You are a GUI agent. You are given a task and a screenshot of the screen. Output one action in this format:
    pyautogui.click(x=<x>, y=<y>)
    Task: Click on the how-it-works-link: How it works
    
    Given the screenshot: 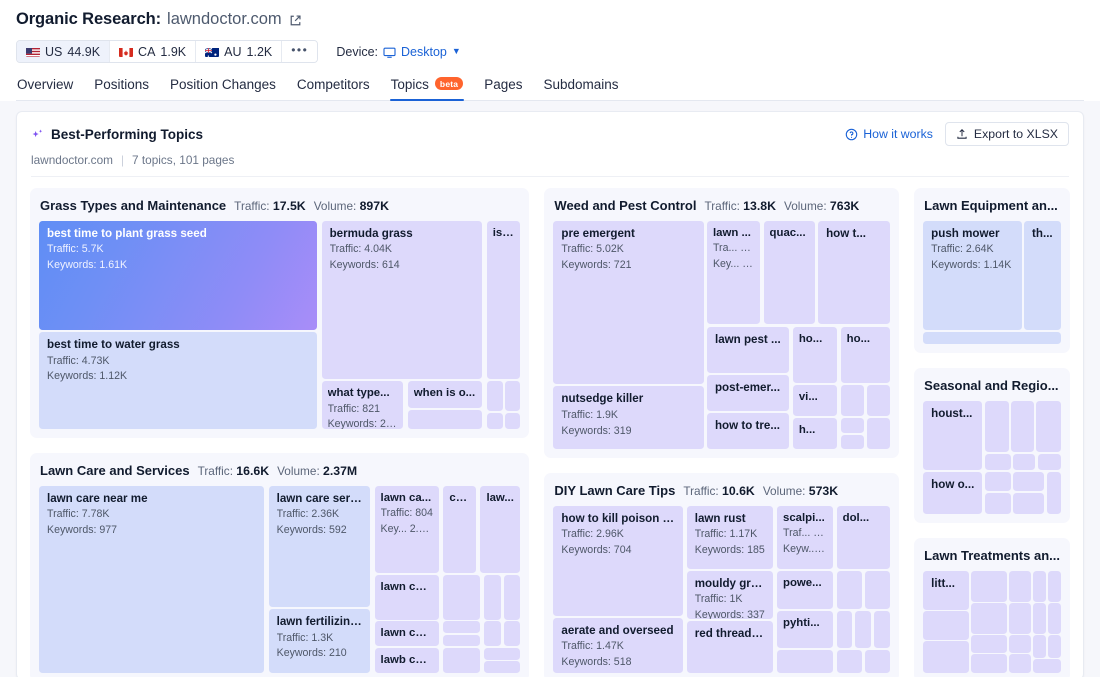 What is the action you would take?
    pyautogui.click(x=889, y=134)
    